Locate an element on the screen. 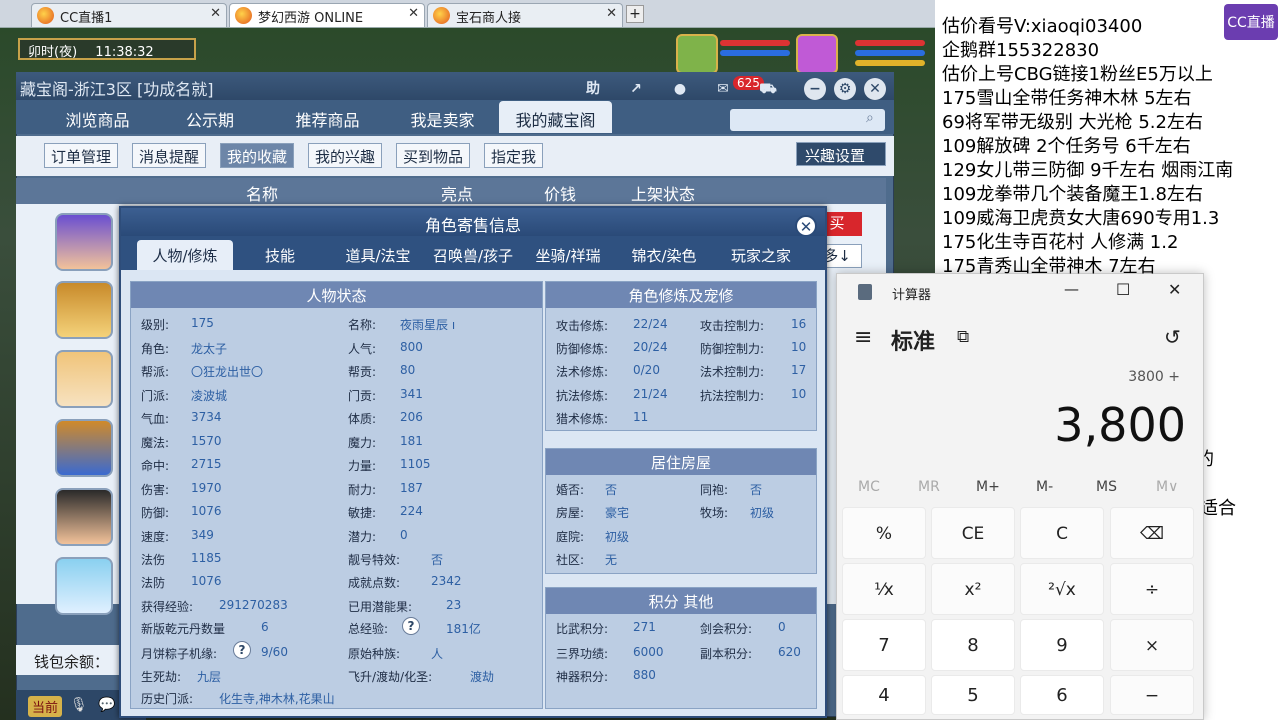  calc-key: CE is located at coordinates (973, 533).